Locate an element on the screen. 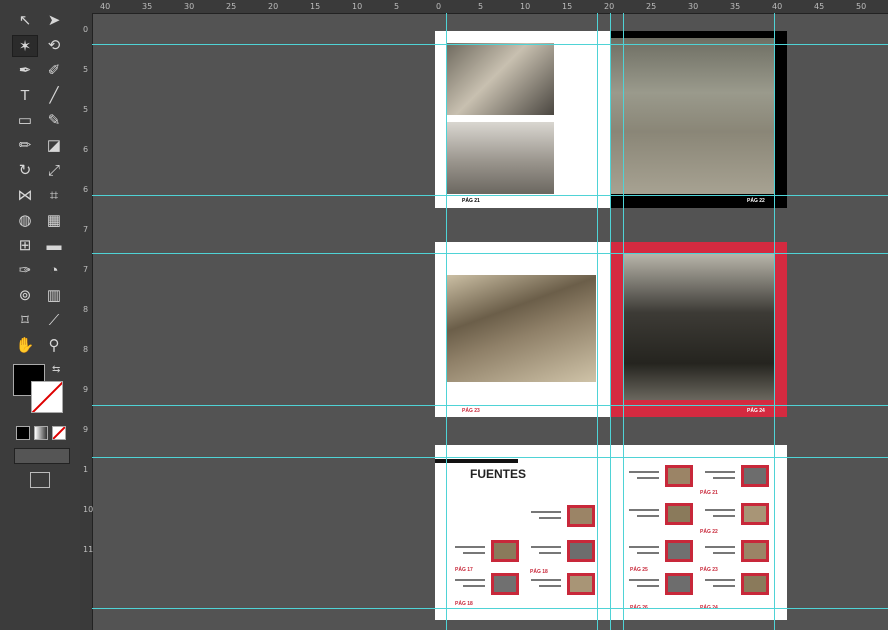  slice-tool-icon: ⟋ is located at coordinates (54, 321).